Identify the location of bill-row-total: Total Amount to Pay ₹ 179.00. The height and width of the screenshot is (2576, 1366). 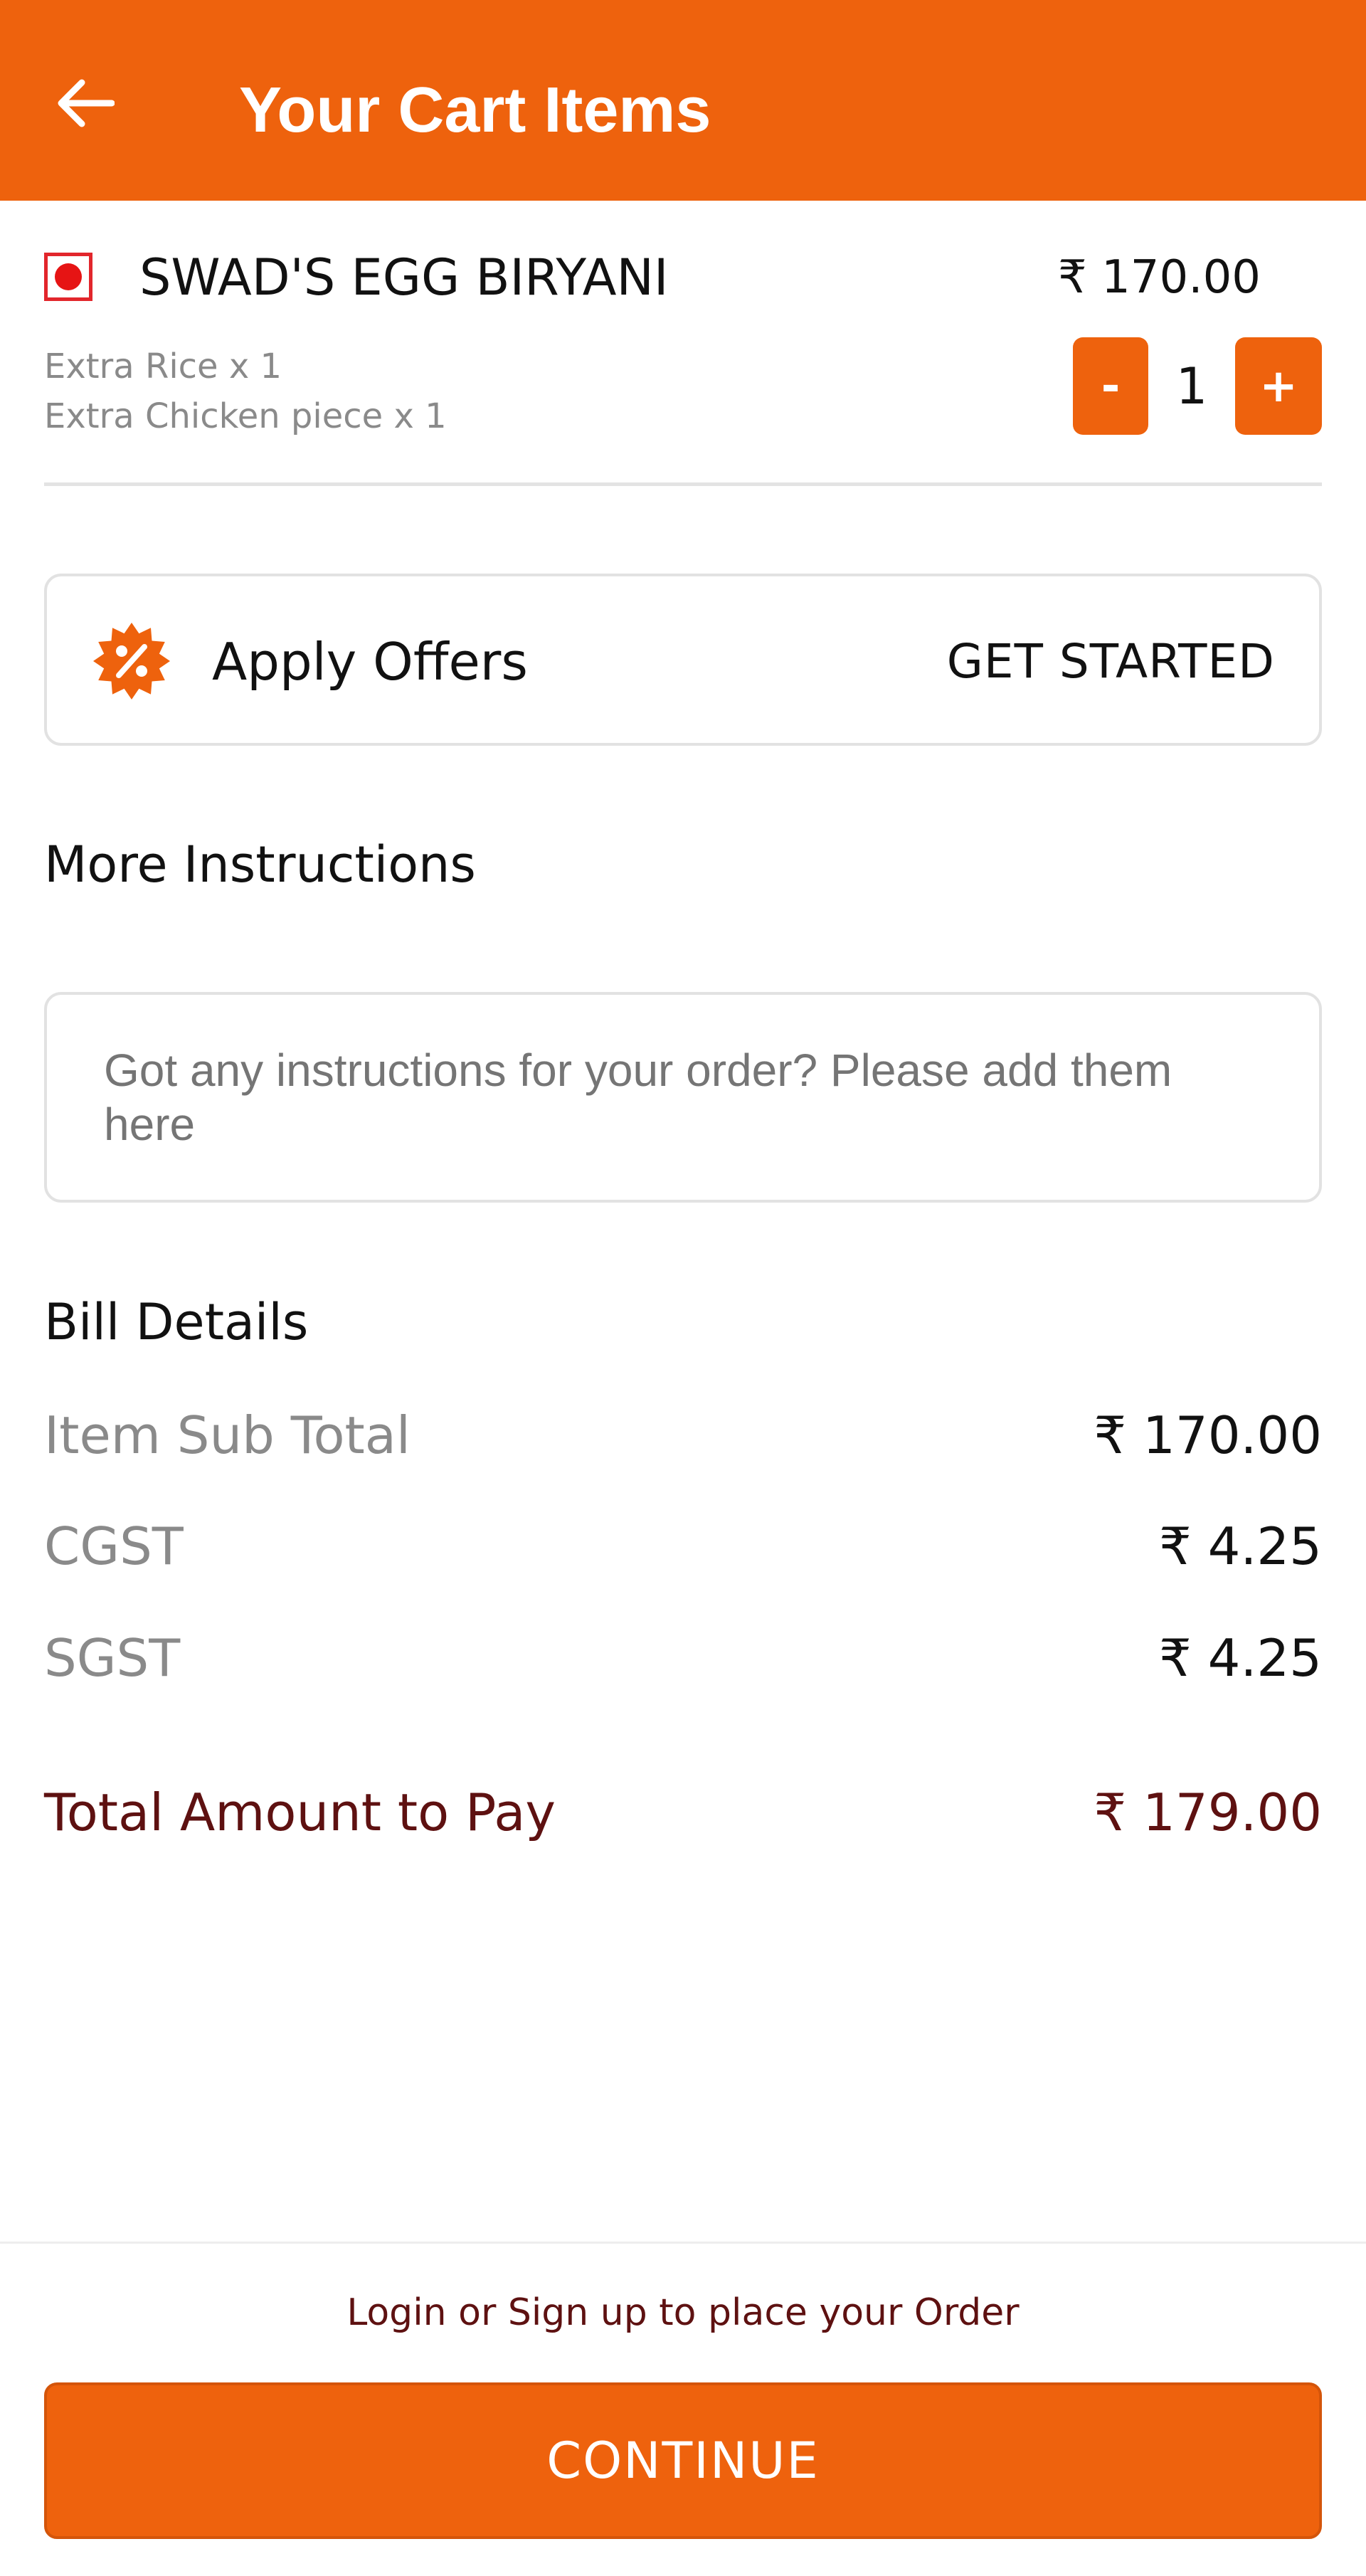
(683, 1813).